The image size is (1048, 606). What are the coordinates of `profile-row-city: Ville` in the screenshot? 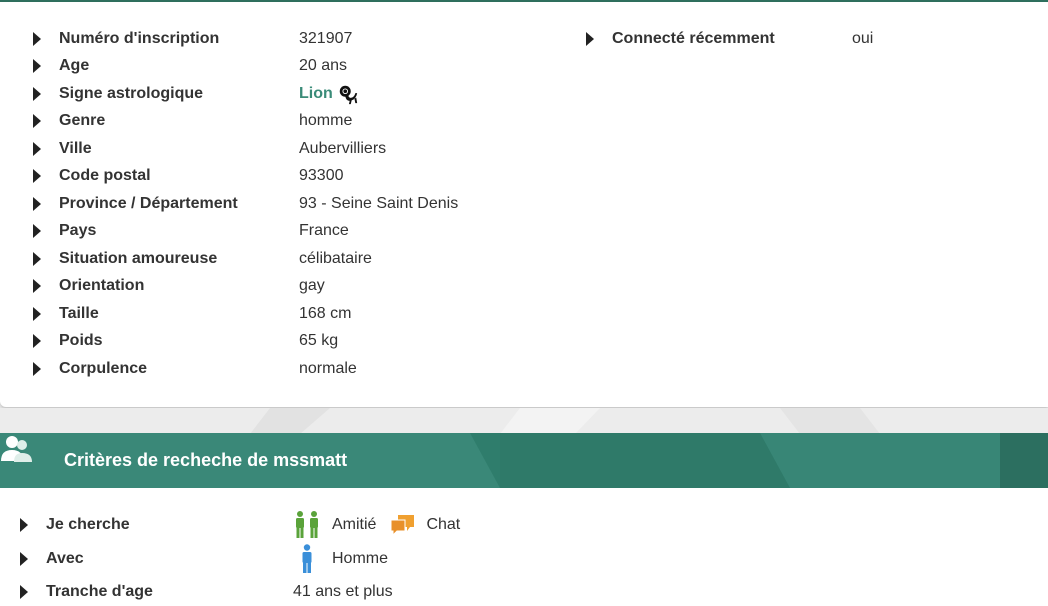 It's located at (62, 149).